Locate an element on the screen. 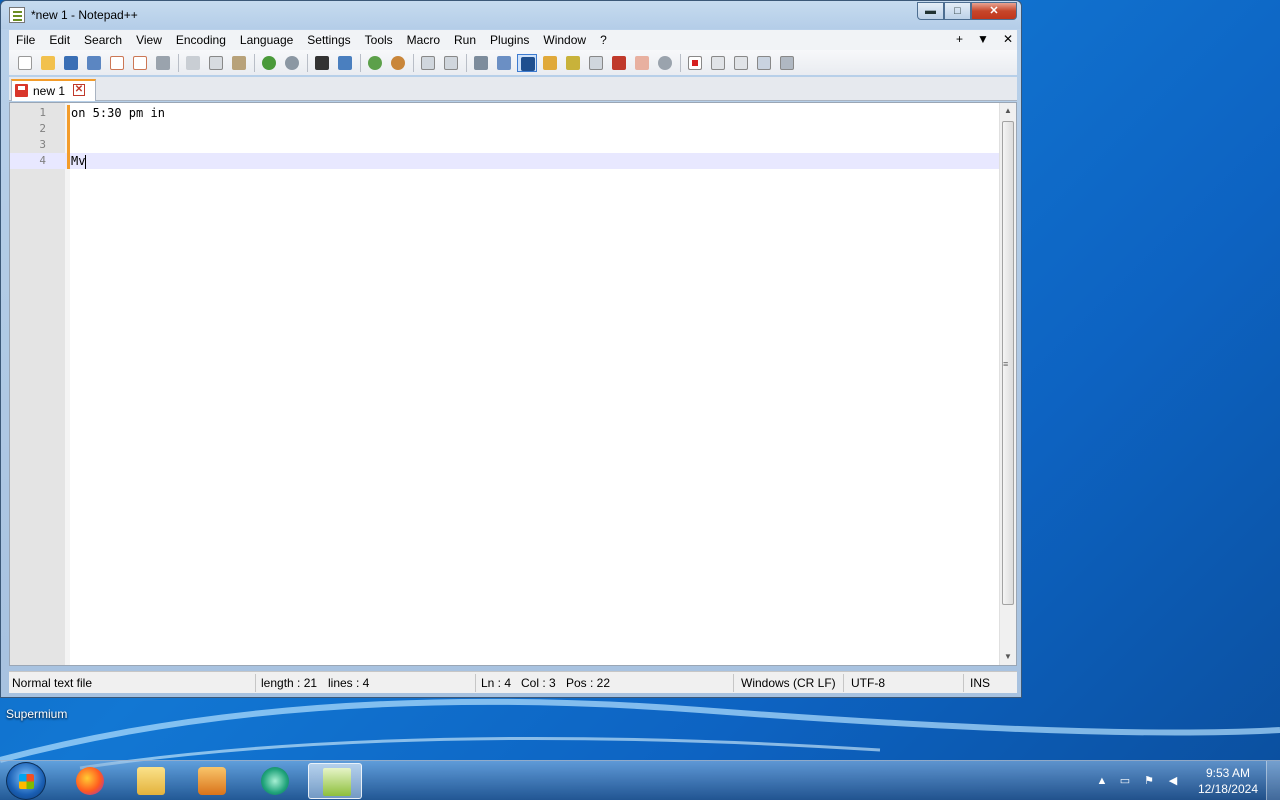 The image size is (1280, 800). action-center-flag-icon: ⚑ is located at coordinates (1149, 781).